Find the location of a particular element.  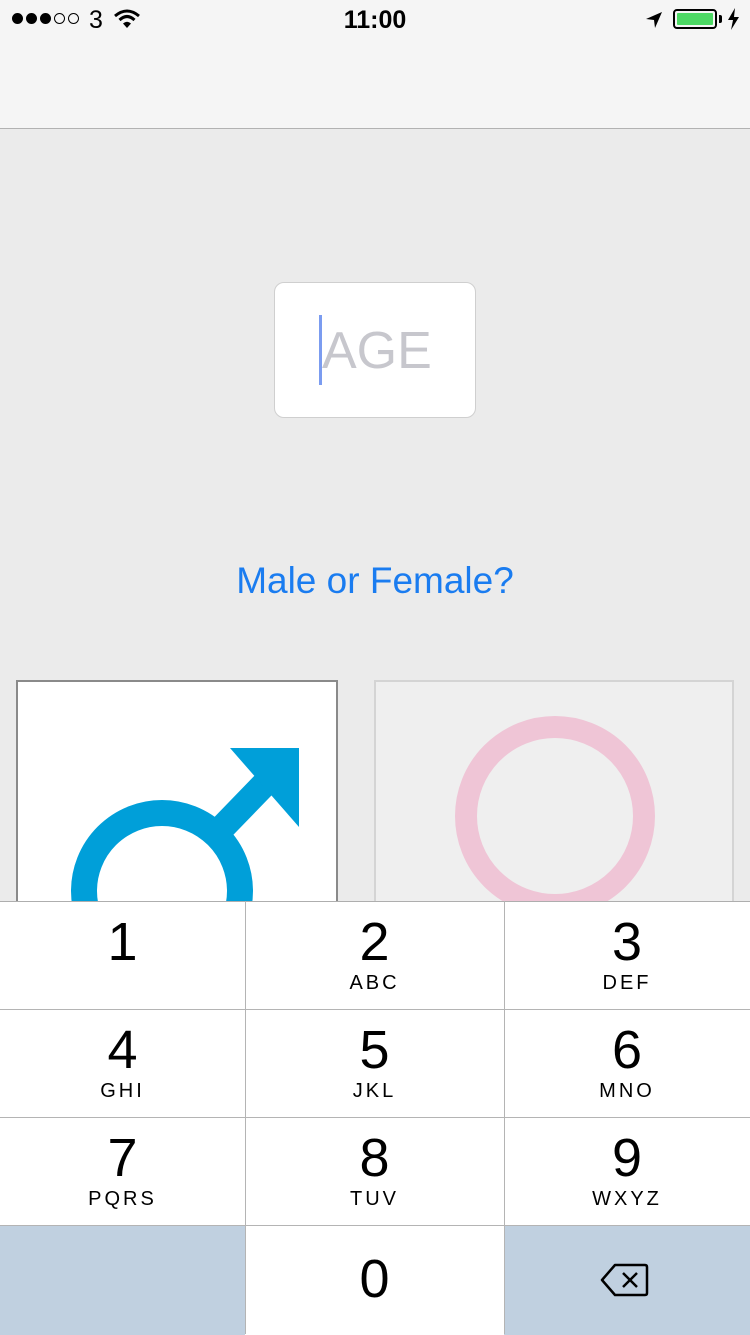

key-0: 0 is located at coordinates (374, 1280).